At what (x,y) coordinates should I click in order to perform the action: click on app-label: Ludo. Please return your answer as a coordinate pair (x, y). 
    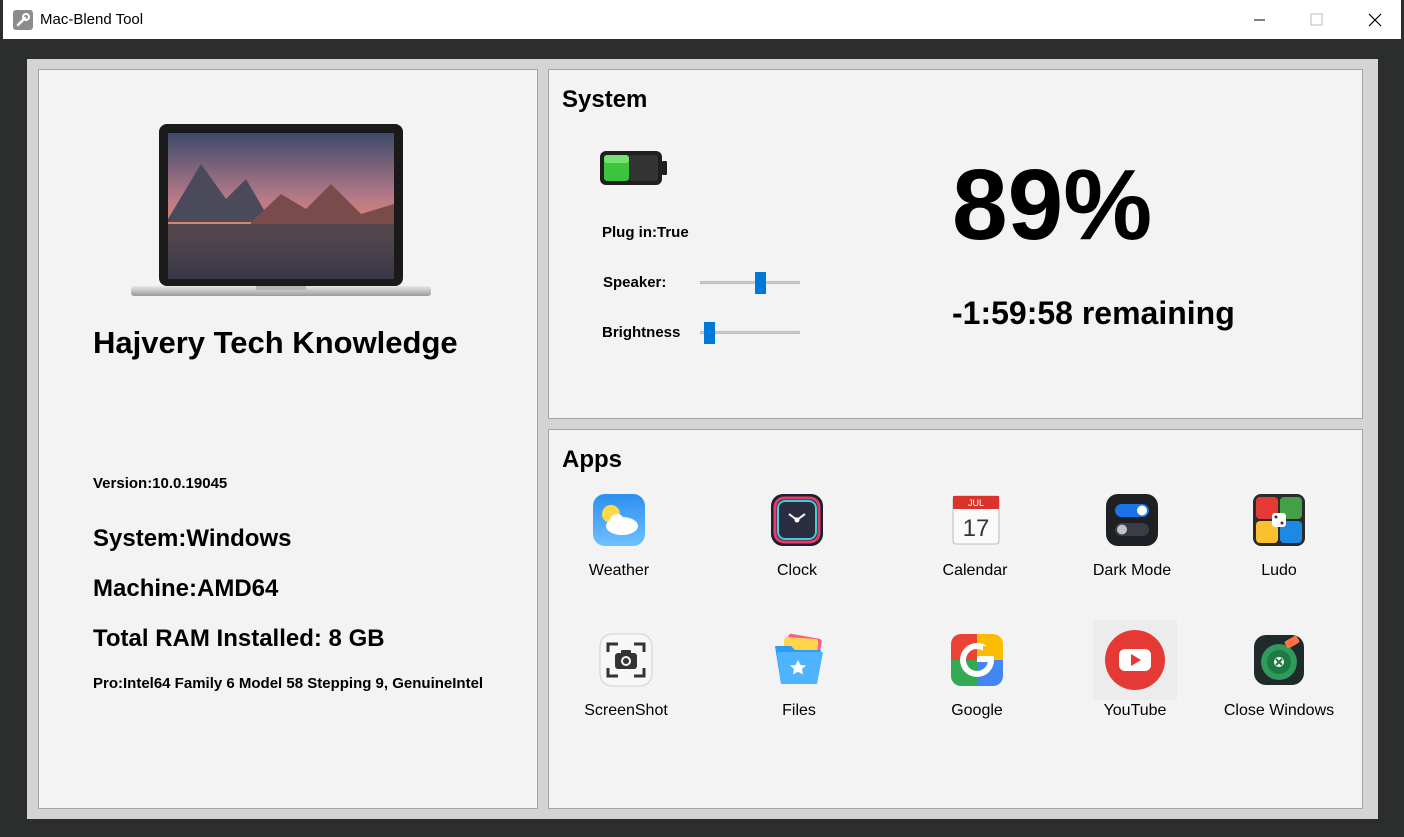
    Looking at the image, I should click on (1279, 570).